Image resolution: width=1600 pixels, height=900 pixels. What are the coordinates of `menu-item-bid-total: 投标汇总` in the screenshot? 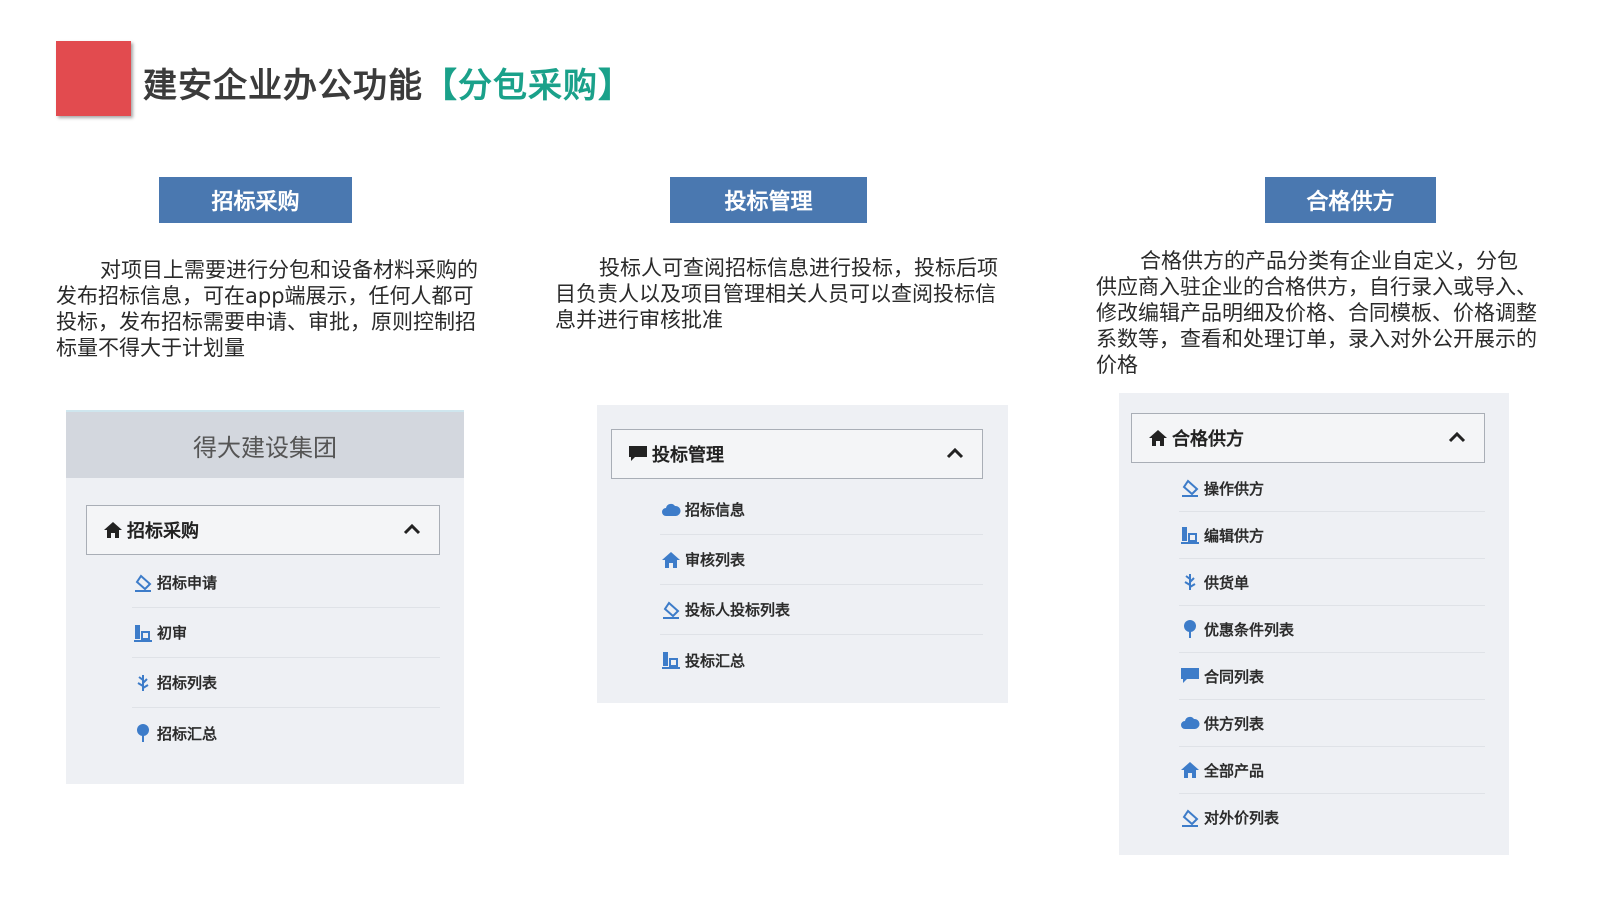 It's located at (821, 660).